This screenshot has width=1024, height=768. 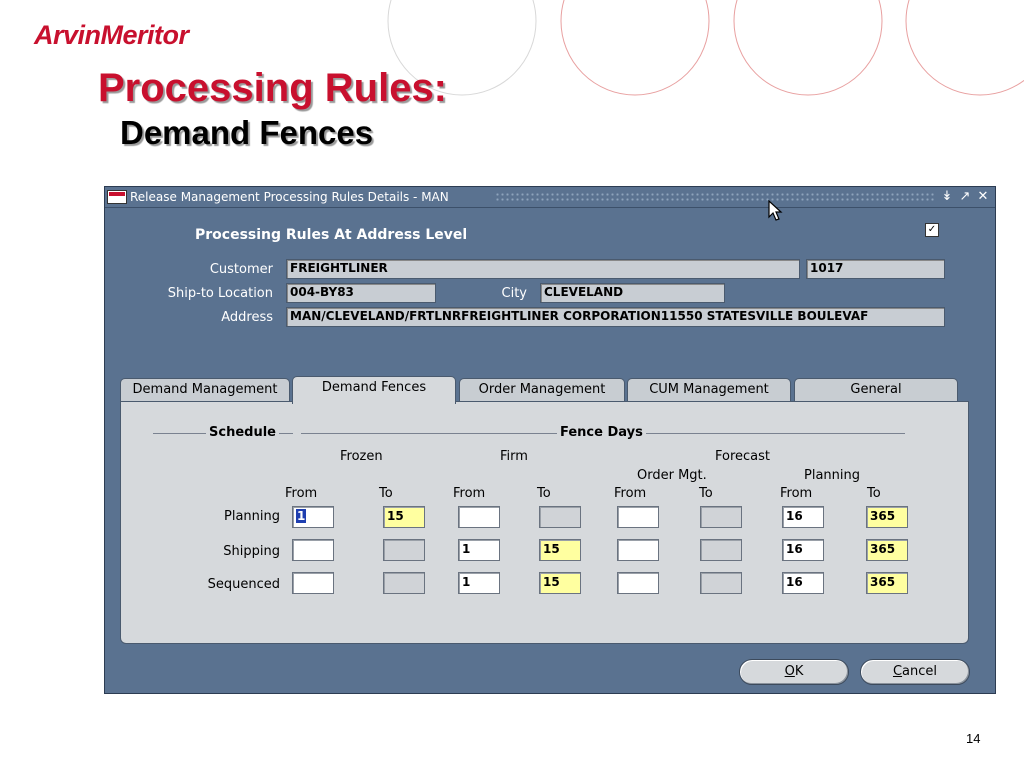 What do you see at coordinates (251, 551) in the screenshot?
I see `shipping-row-label: Shipping` at bounding box center [251, 551].